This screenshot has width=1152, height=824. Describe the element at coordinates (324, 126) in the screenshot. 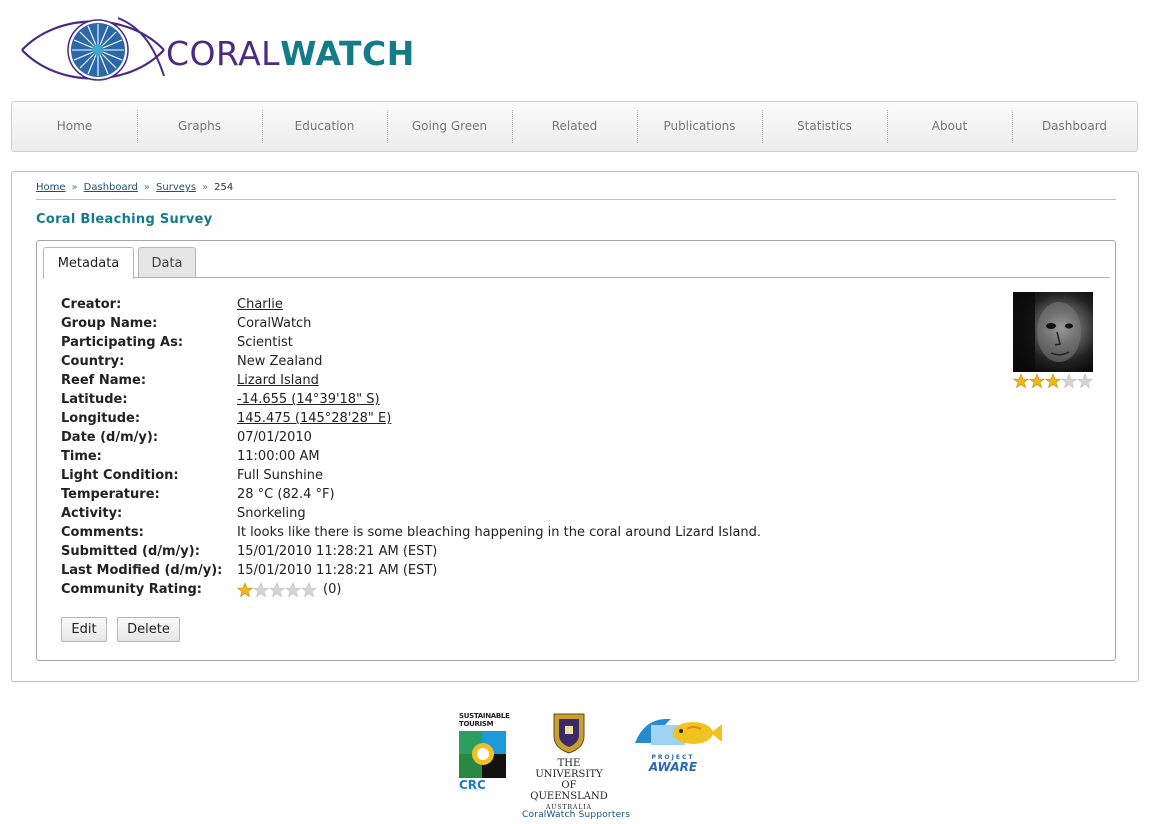

I see `nav-education: Education` at that location.